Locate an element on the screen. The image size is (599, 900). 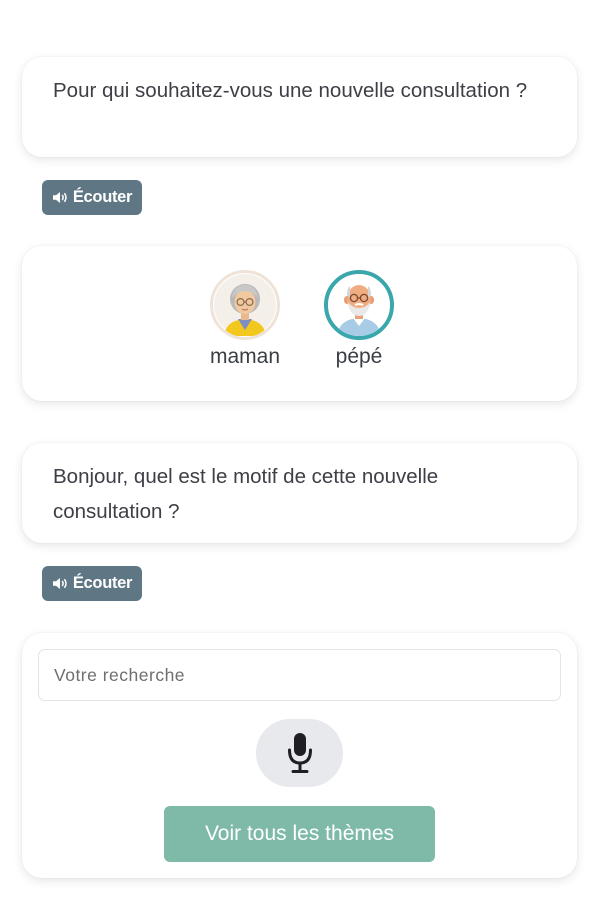
search-input is located at coordinates (299, 675).